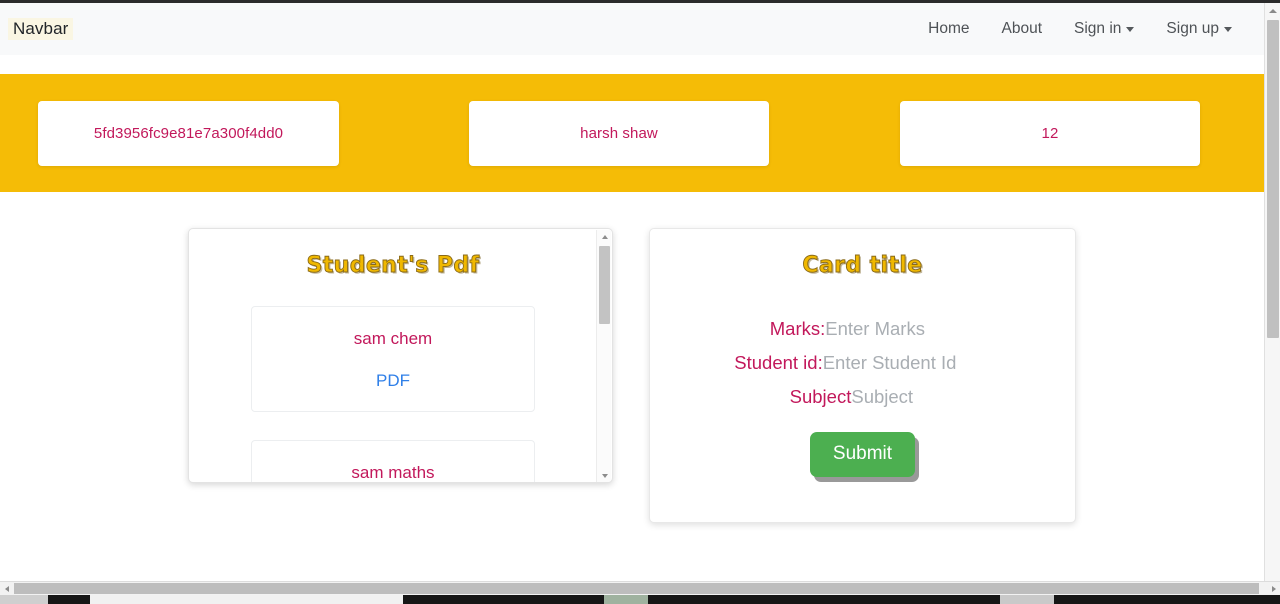 The height and width of the screenshot is (604, 1280). Describe the element at coordinates (604, 356) in the screenshot. I see `pdf-card-vertical-scrollbar` at that location.